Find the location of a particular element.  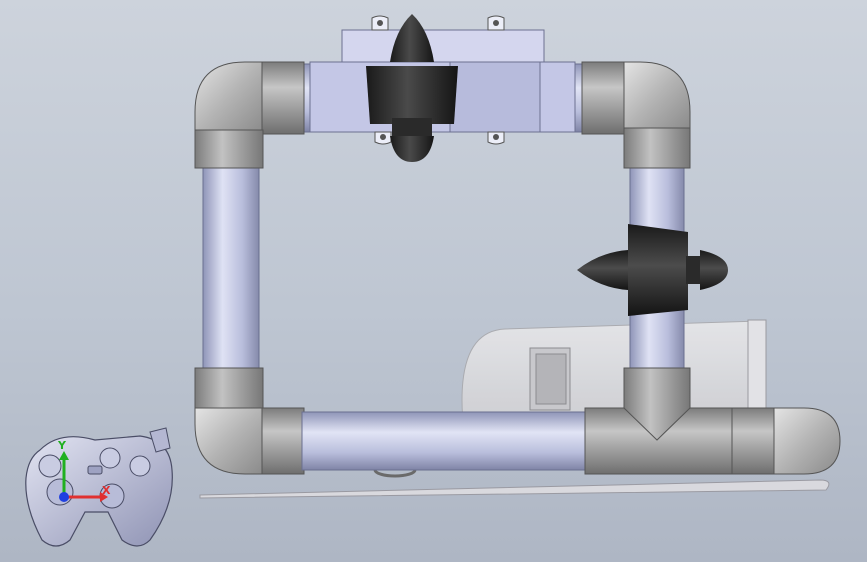

bottom-left-elbow is located at coordinates (249, 421).